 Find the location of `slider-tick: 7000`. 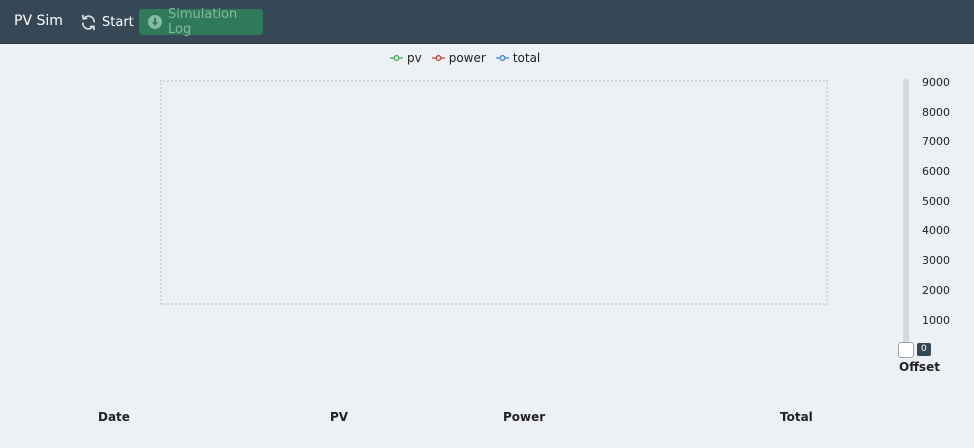

slider-tick: 7000 is located at coordinates (936, 141).